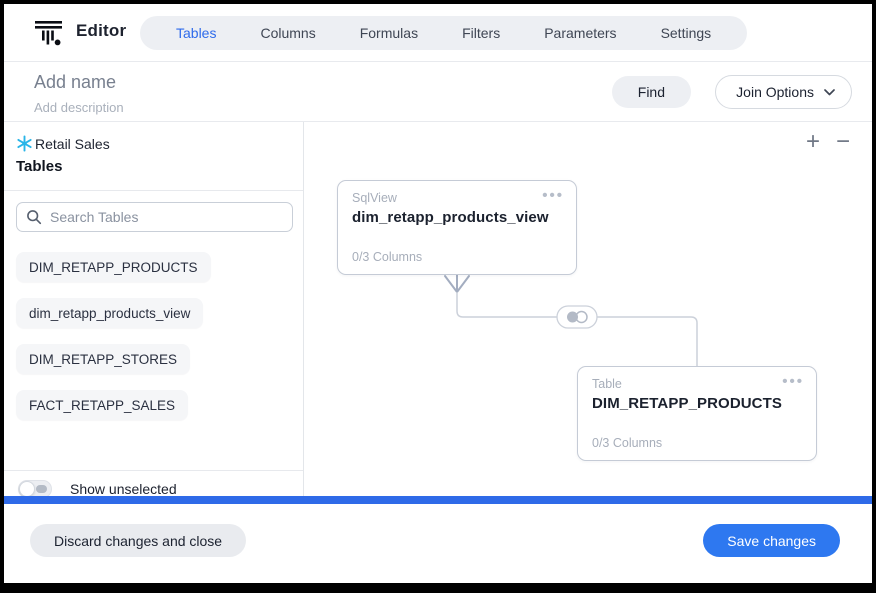 Image resolution: width=876 pixels, height=593 pixels. Describe the element at coordinates (27, 489) in the screenshot. I see `toggle-knob` at that location.